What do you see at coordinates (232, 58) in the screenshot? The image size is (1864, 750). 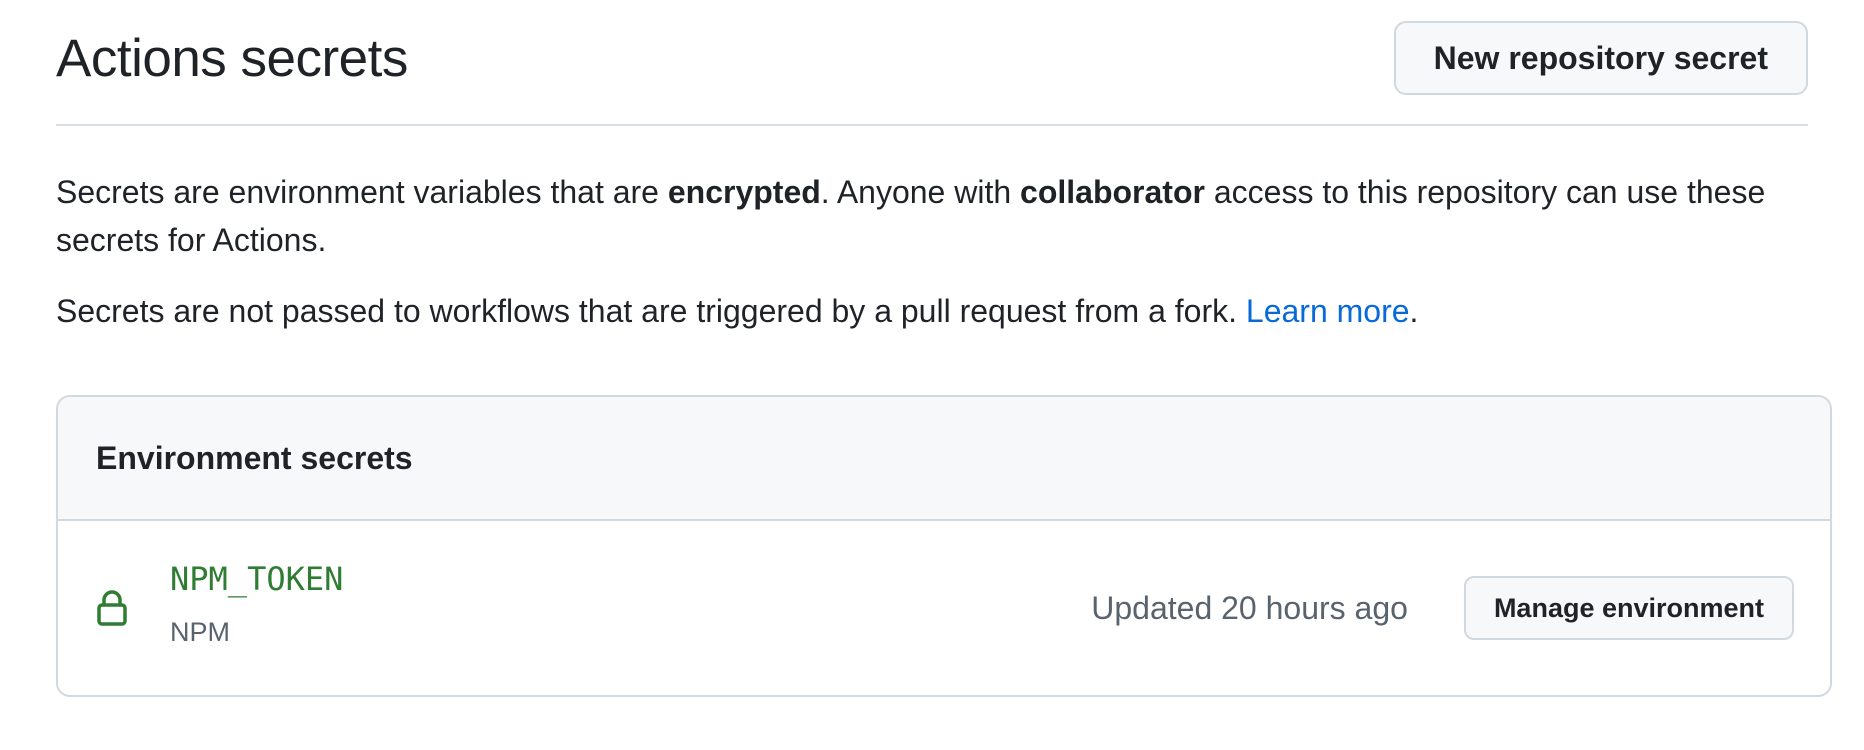 I see `page-title: Actions secrets` at bounding box center [232, 58].